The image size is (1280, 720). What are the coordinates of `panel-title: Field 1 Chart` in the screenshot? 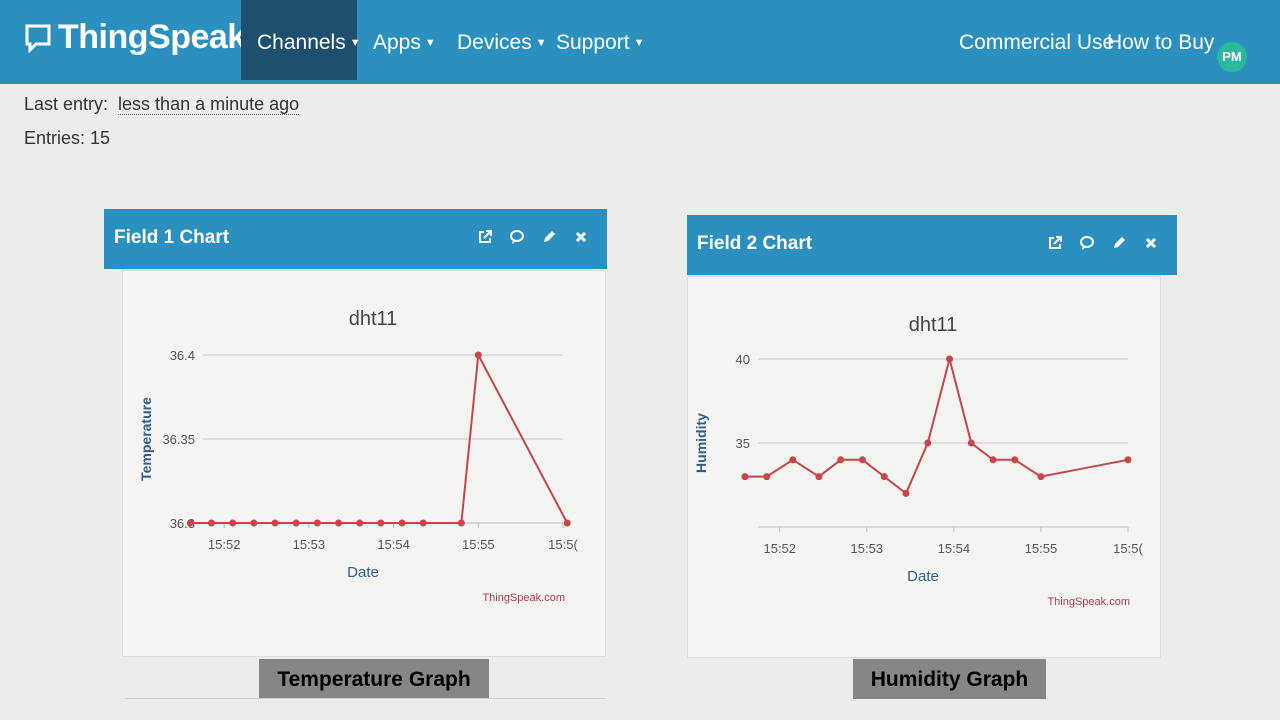 It's located at (172, 237).